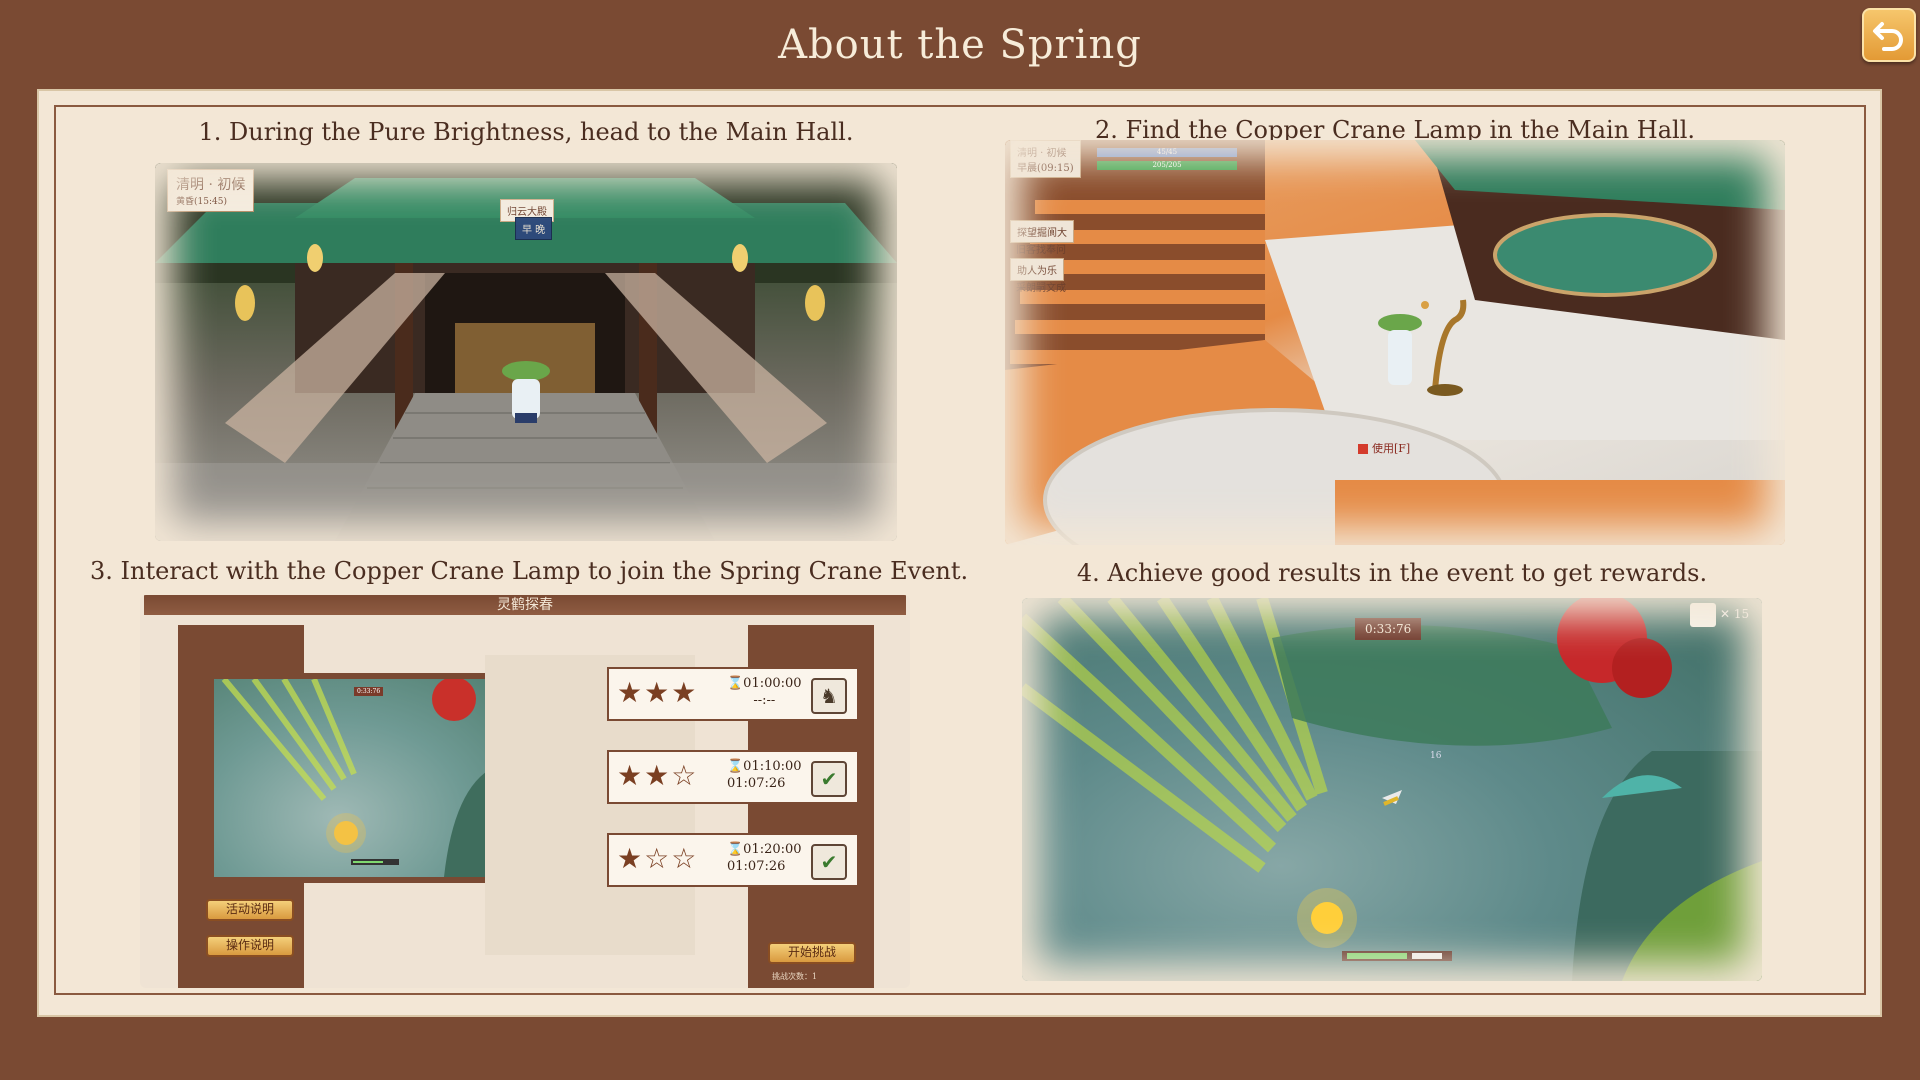 The image size is (1920, 1080). Describe the element at coordinates (764, 692) in the screenshot. I see `rank-times: ⌛01:00:00 --:--` at that location.